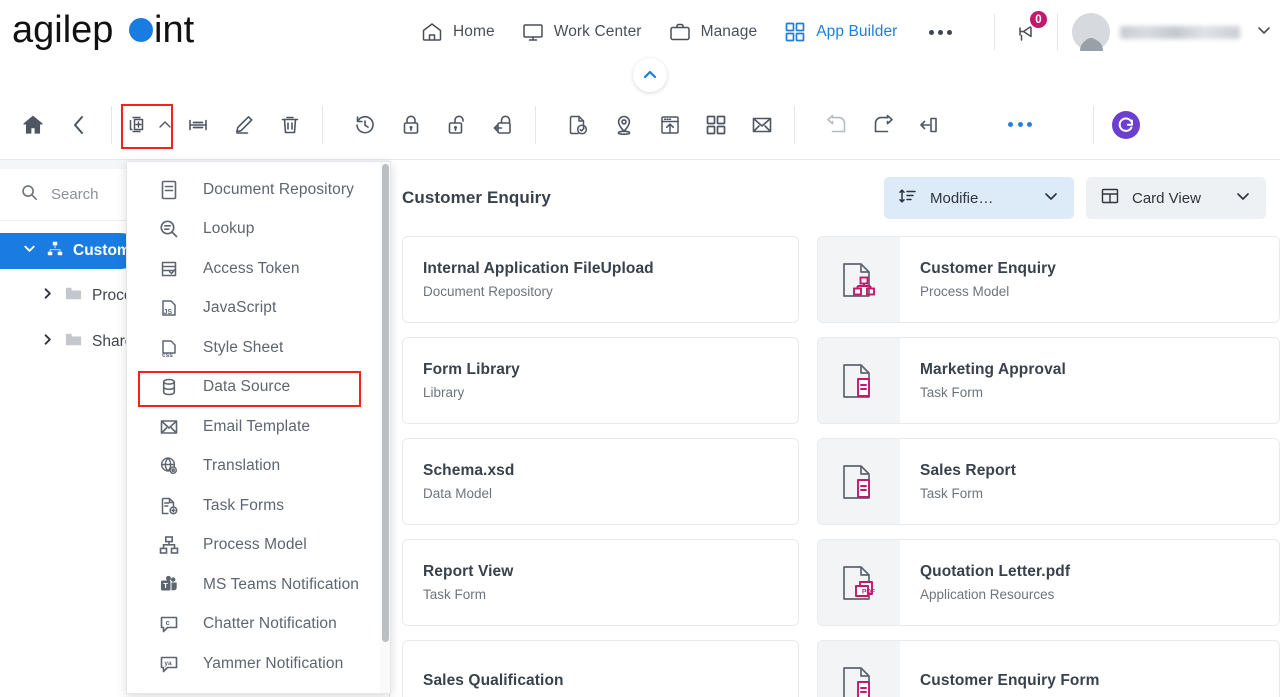 The height and width of the screenshot is (697, 1280). What do you see at coordinates (1048, 668) in the screenshot?
I see `card-item: Customer Enquiry Form` at bounding box center [1048, 668].